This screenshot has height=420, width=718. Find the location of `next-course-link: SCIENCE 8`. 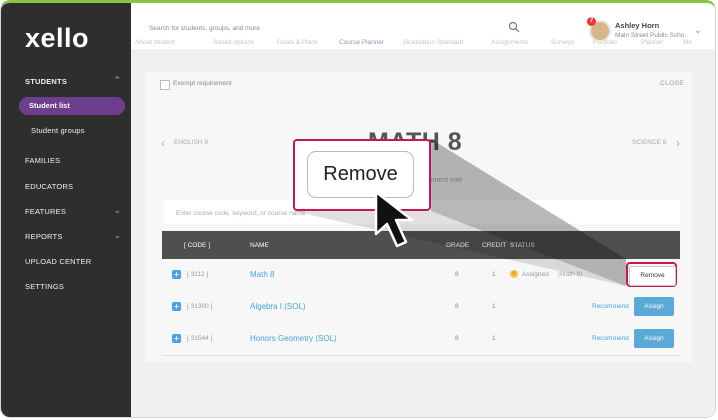

next-course-link: SCIENCE 8 is located at coordinates (649, 142).